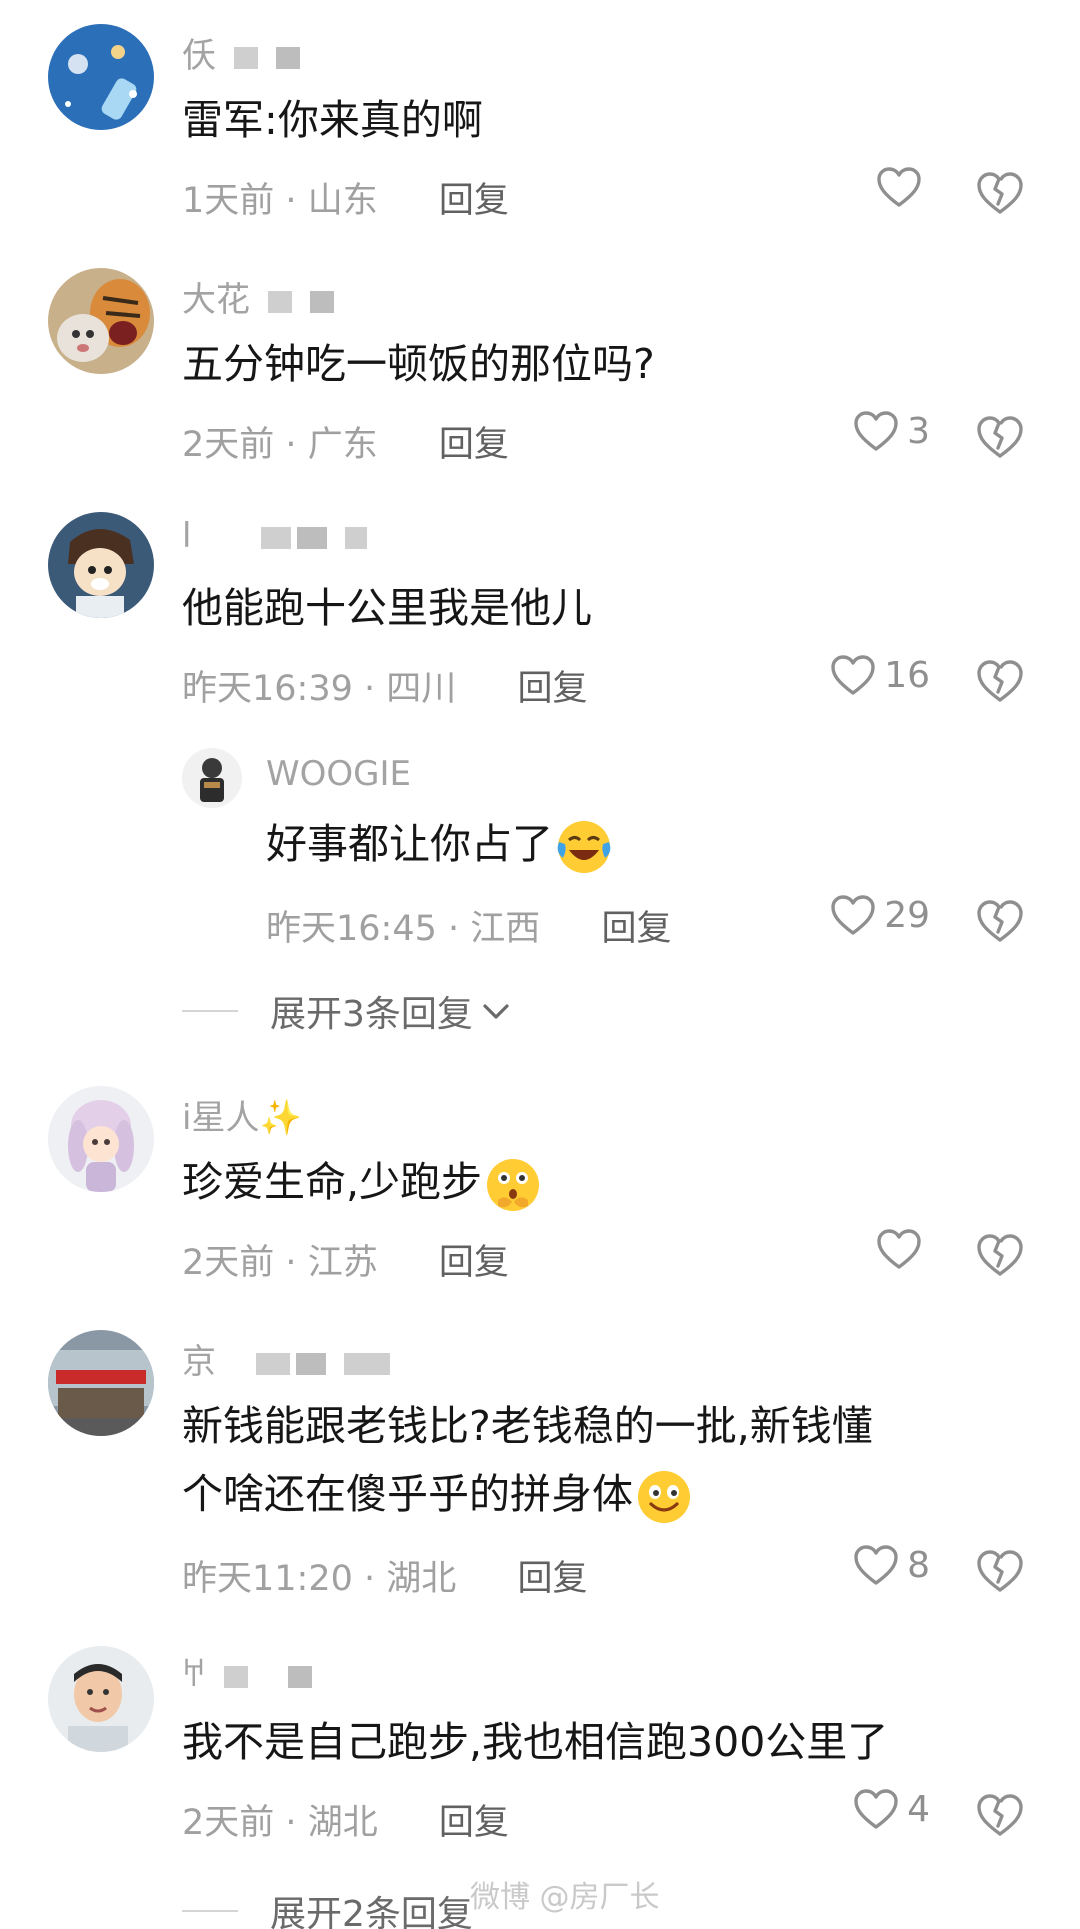 Image resolution: width=1080 pixels, height=1929 pixels. What do you see at coordinates (384, 1575) in the screenshot?
I see `comment-meta: 昨天11:20 · 湖北 回复` at bounding box center [384, 1575].